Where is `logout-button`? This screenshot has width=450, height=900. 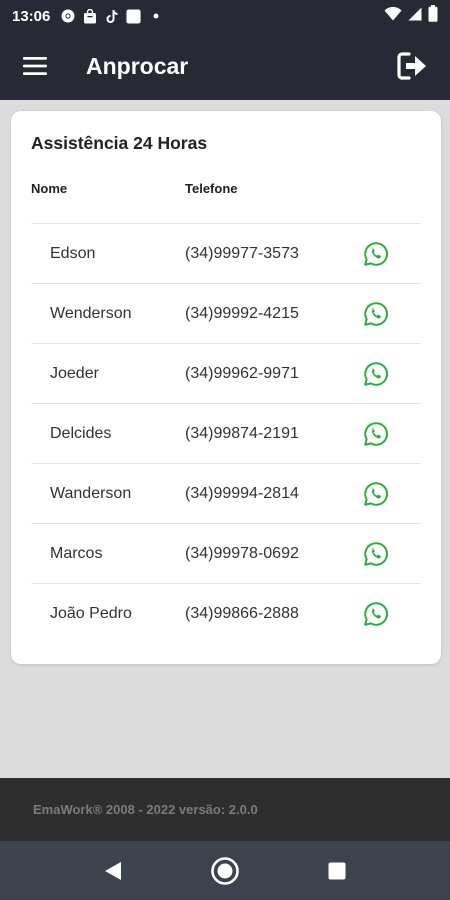
logout-button is located at coordinates (412, 66).